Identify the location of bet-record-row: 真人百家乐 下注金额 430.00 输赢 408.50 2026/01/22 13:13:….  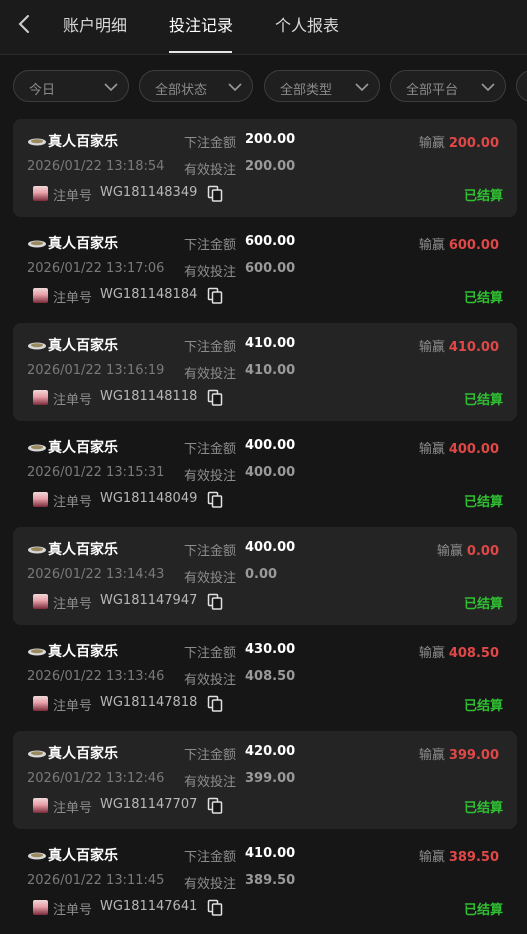
(265, 678).